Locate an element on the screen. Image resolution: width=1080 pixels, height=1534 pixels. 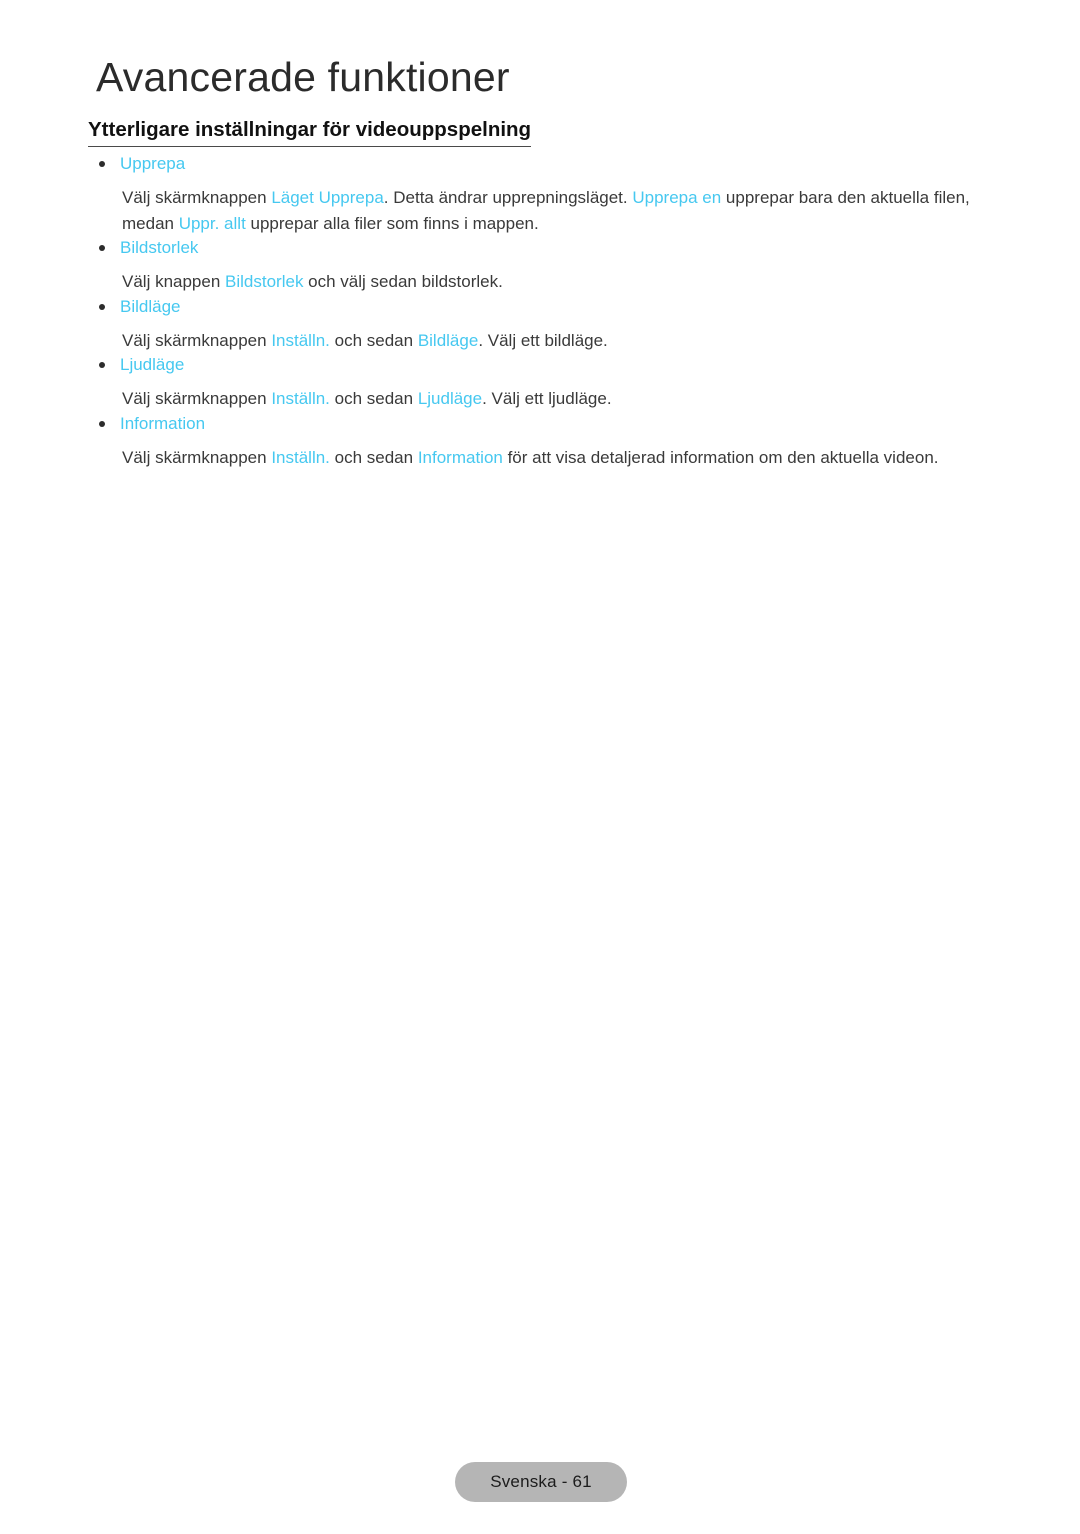
bullet-item: Bildstorlek is located at coordinates (548, 248).